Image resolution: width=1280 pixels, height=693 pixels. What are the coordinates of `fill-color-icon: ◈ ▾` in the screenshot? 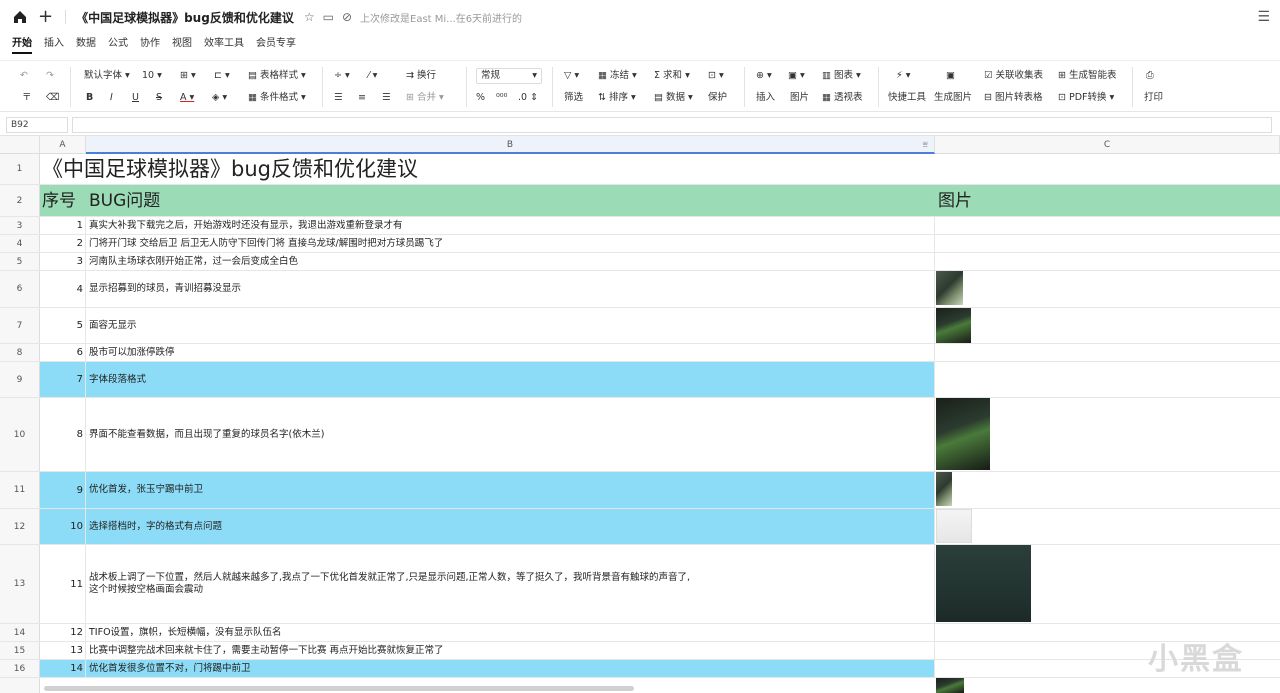 It's located at (219, 98).